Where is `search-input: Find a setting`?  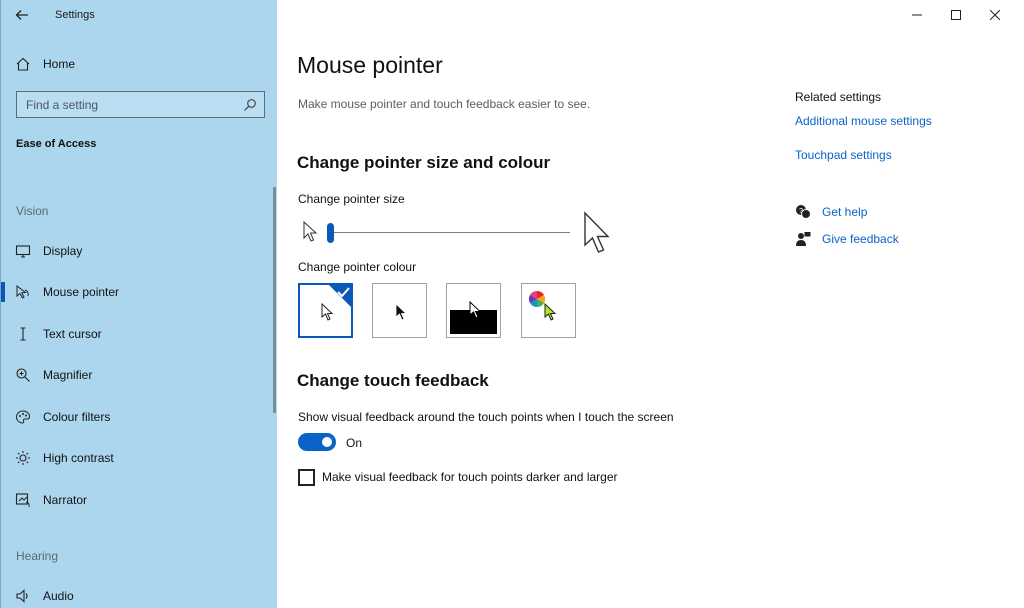
search-input: Find a setting is located at coordinates (140, 104).